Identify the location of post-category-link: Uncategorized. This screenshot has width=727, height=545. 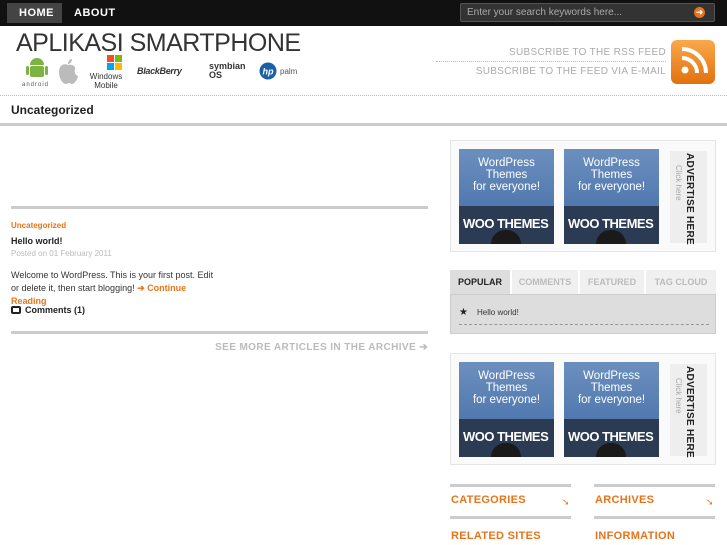
(38, 225).